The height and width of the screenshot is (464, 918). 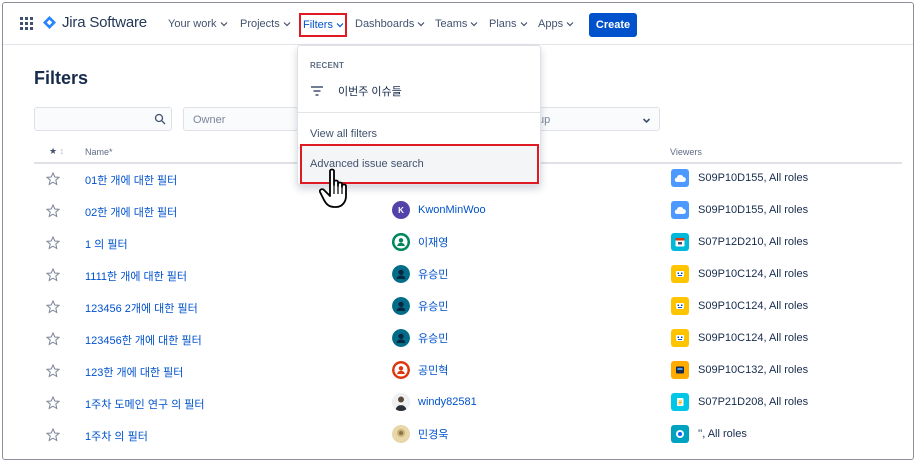 I want to click on name-column-header: Name*, so click(x=99, y=152).